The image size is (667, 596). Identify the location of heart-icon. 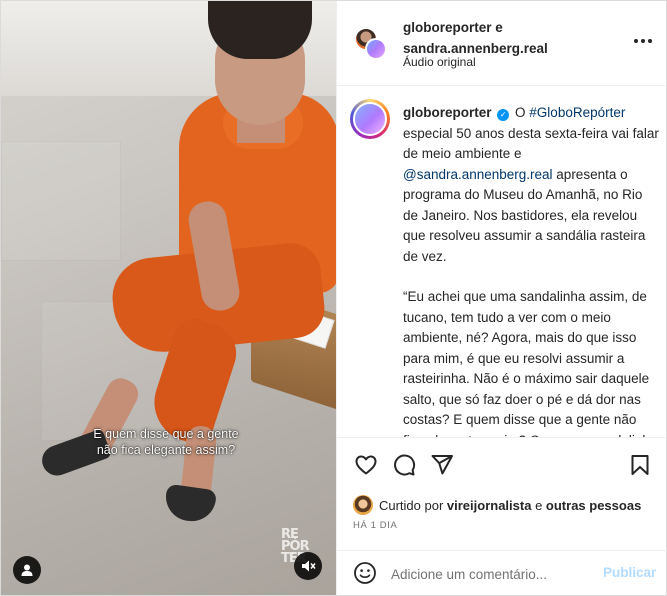
(366, 465).